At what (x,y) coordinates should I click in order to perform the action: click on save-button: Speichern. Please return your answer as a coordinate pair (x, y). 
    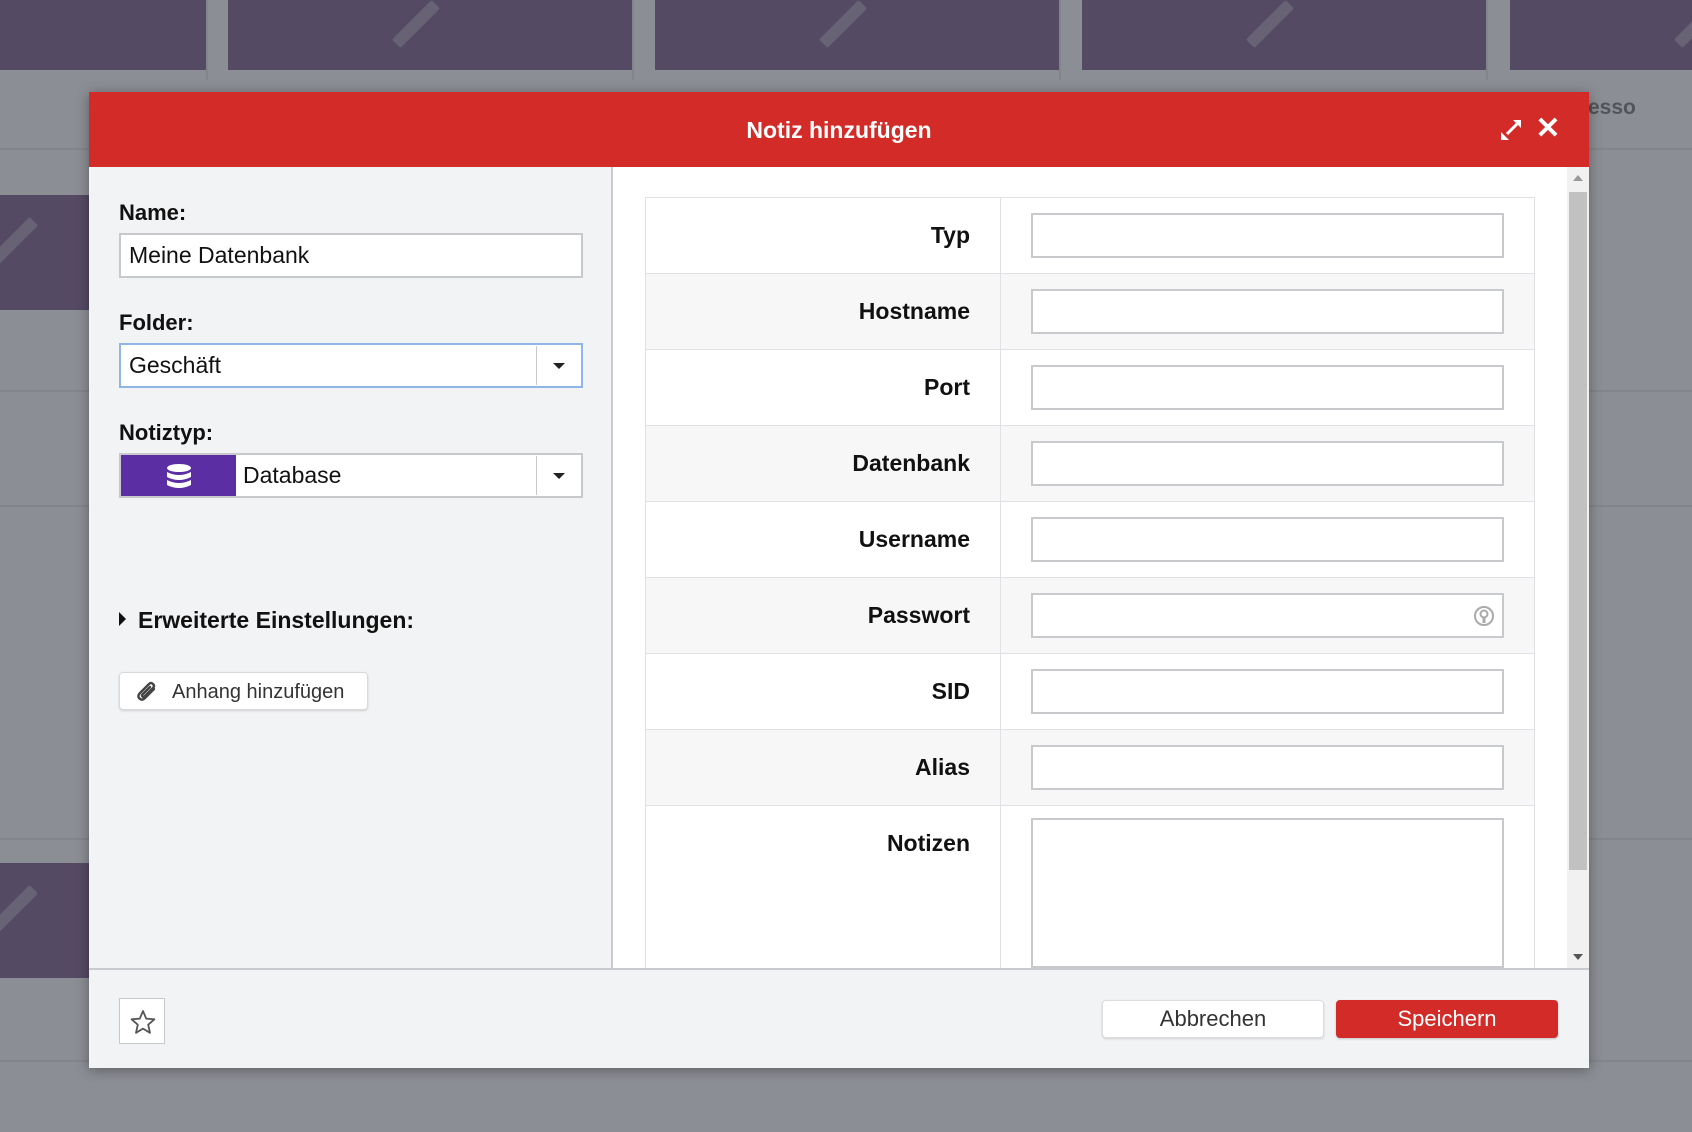
    Looking at the image, I should click on (1447, 1019).